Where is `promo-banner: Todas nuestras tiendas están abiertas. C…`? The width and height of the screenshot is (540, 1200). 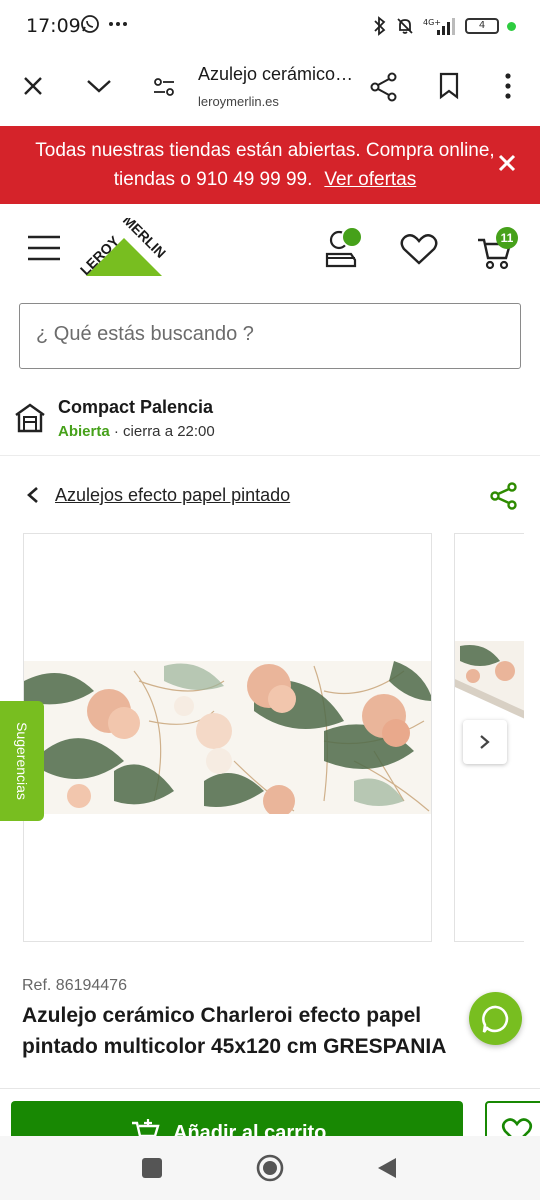 promo-banner: Todas nuestras tiendas están abiertas. C… is located at coordinates (270, 165).